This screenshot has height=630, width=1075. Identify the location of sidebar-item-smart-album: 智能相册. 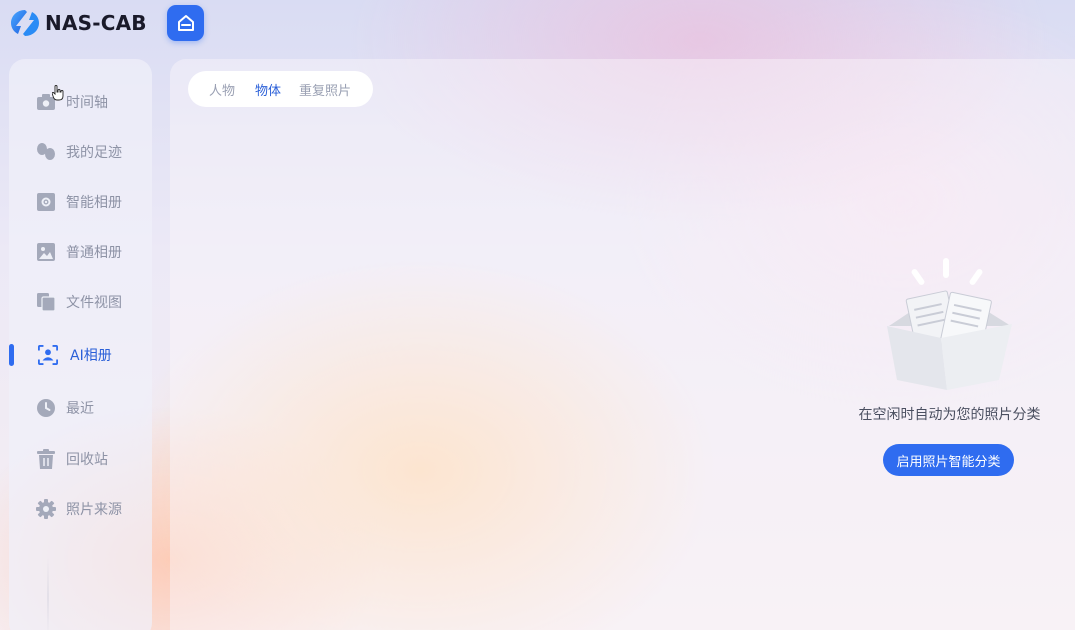
(80, 202).